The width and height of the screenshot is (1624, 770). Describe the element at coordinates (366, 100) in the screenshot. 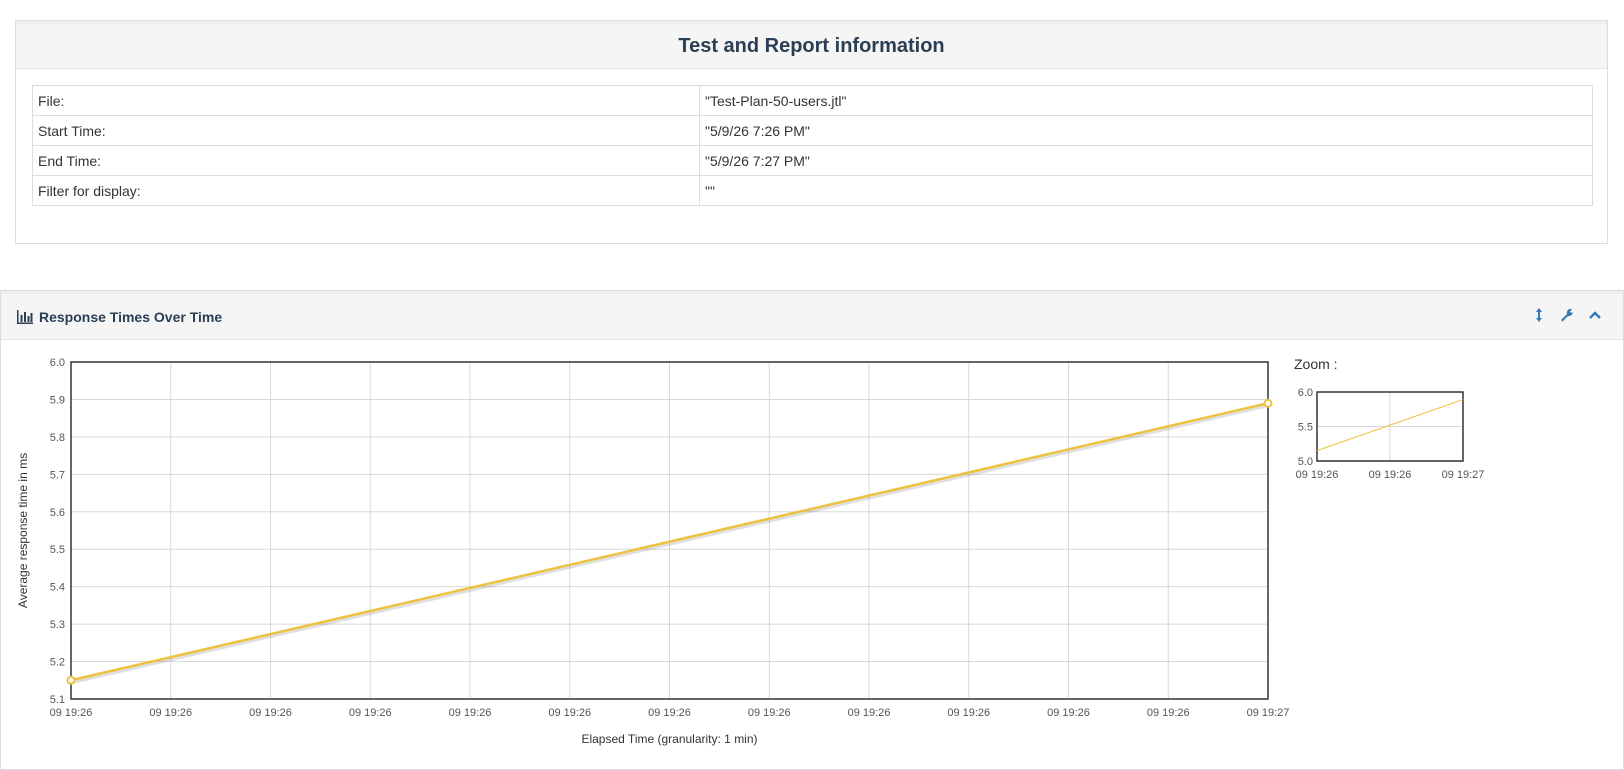

I see `info-key: File:` at that location.